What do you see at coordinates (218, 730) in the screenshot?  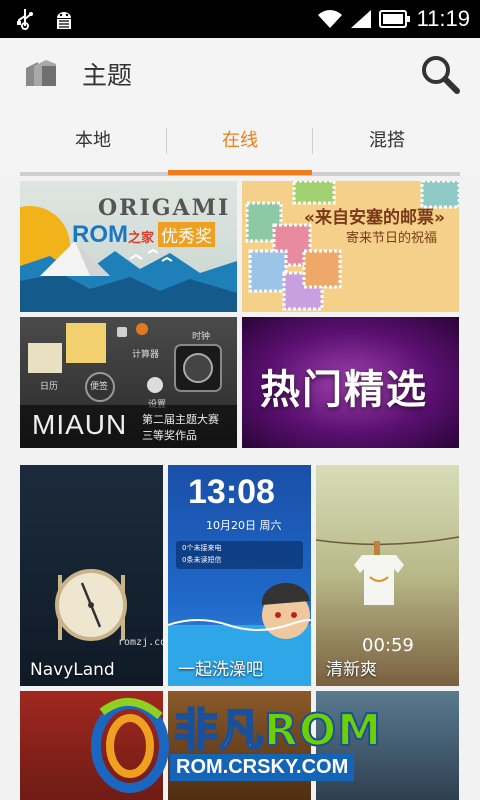 I see `watermark-title-a: 非凡` at bounding box center [218, 730].